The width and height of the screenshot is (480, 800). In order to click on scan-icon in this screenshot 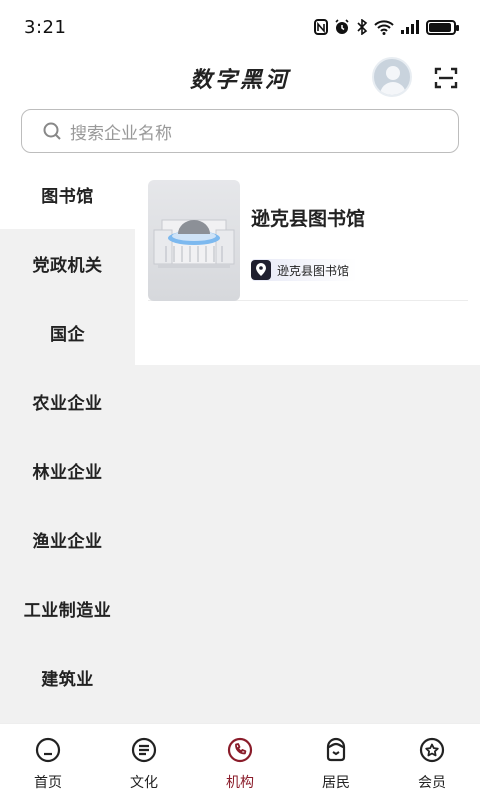, I will do `click(446, 78)`.